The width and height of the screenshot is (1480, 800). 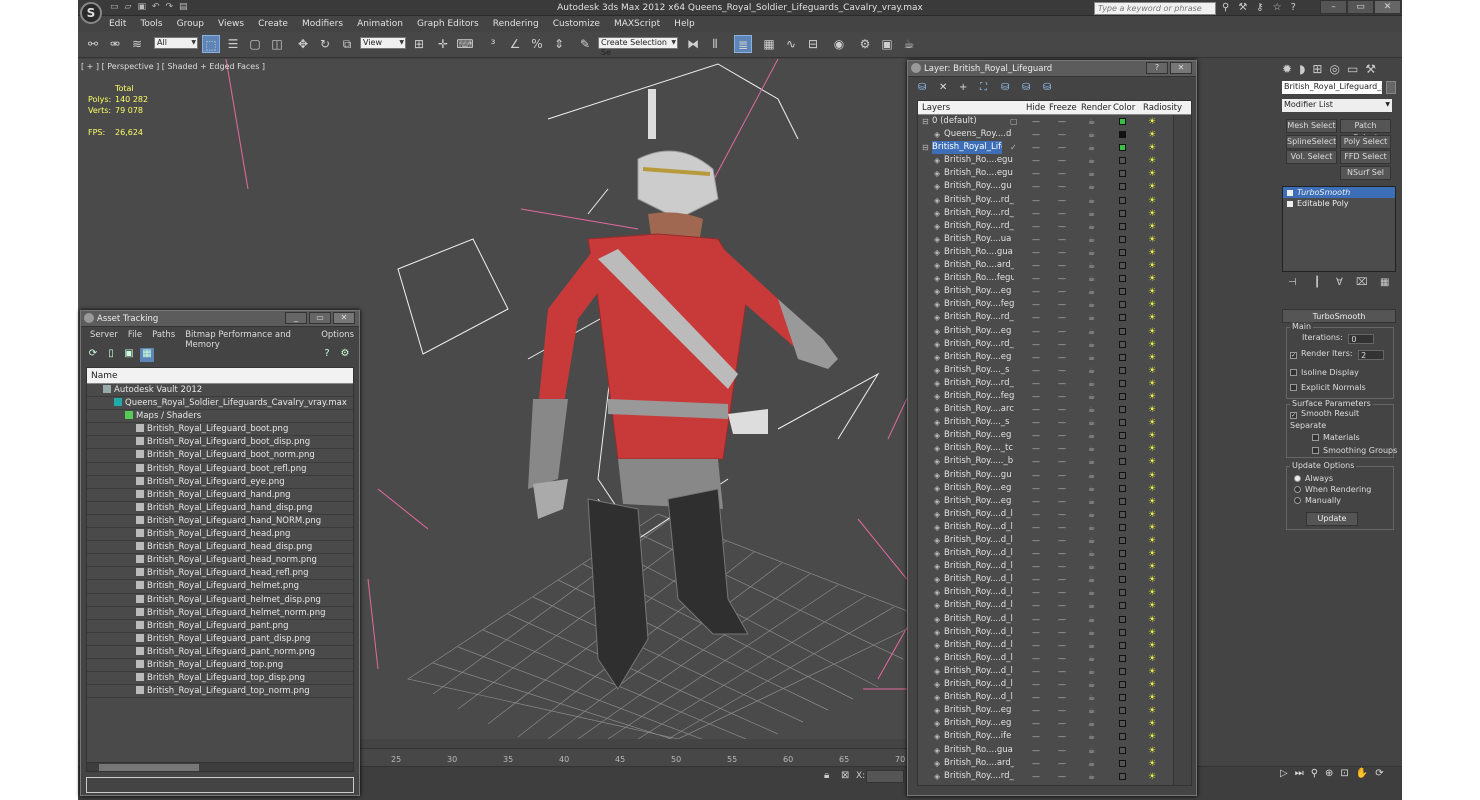 I want to click on current-layer-check-icon: ✓, so click(x=1013, y=147).